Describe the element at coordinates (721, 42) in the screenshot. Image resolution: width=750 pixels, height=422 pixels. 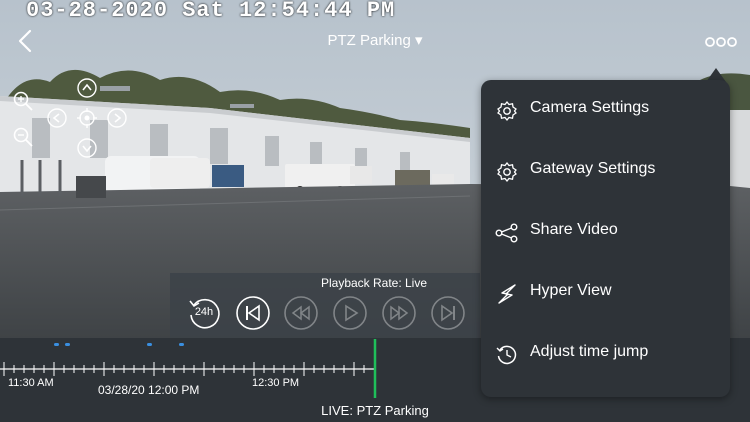
I see `more-options-icon` at that location.